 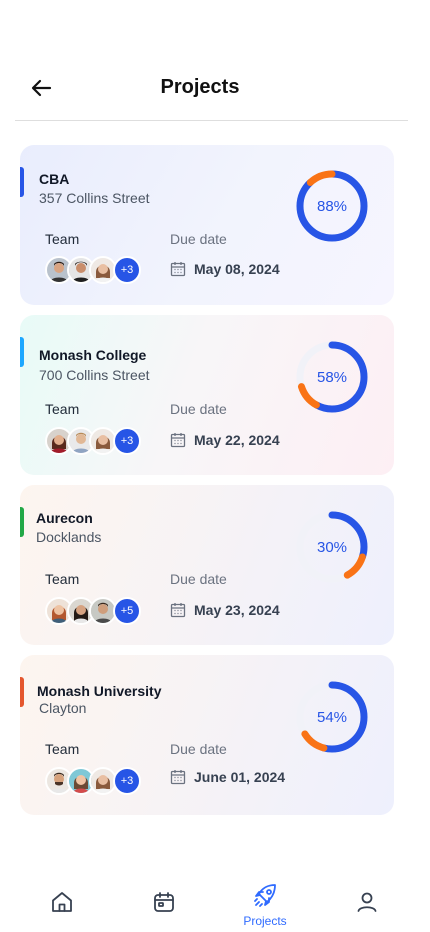 I want to click on progress-percent: 30%, so click(x=332, y=547).